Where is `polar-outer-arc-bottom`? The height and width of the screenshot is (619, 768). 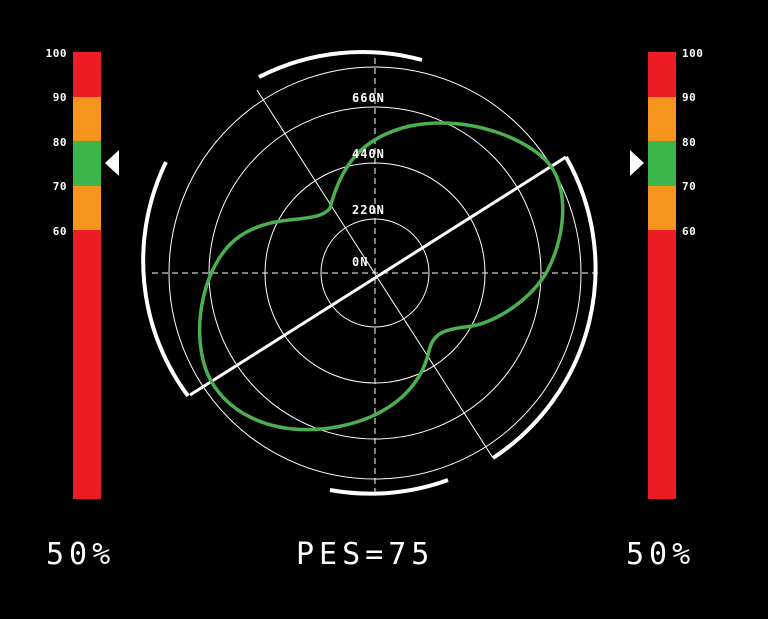
polar-outer-arc-bottom is located at coordinates (389, 487).